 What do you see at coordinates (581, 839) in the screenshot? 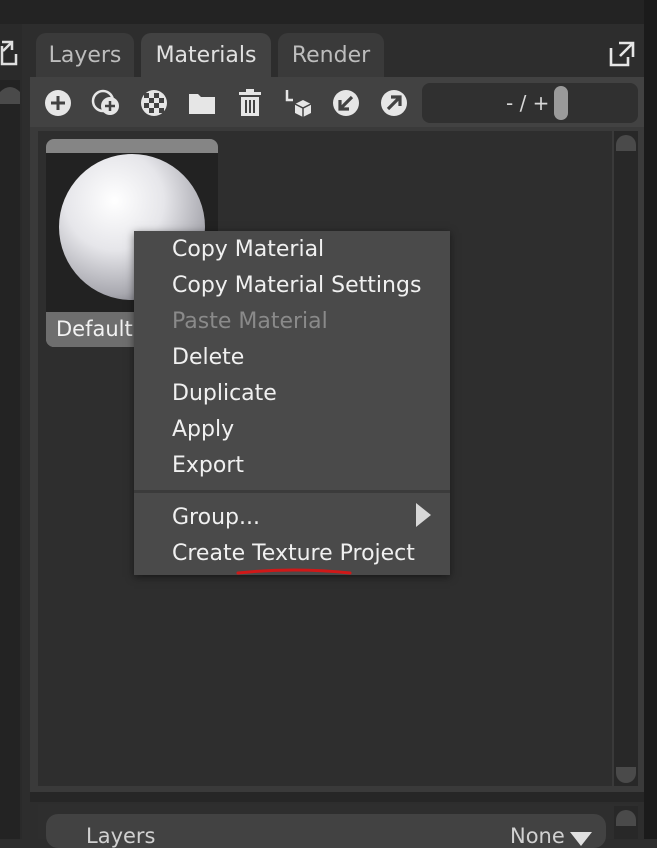
I see `dropdown-arrow-icon` at bounding box center [581, 839].